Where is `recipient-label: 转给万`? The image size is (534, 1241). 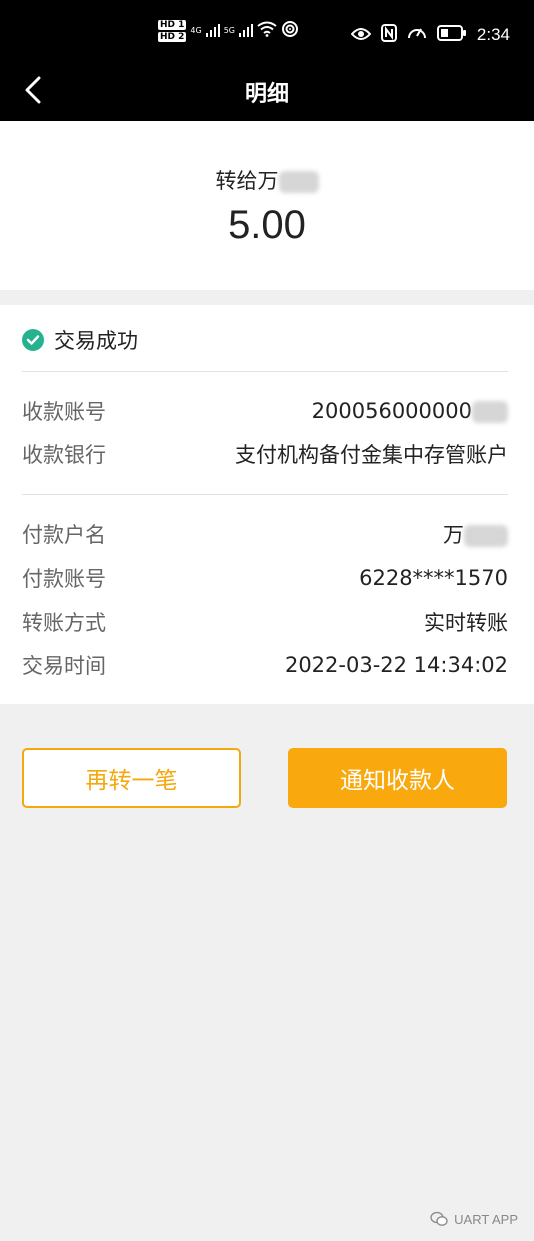
recipient-label: 转给万 is located at coordinates (247, 181).